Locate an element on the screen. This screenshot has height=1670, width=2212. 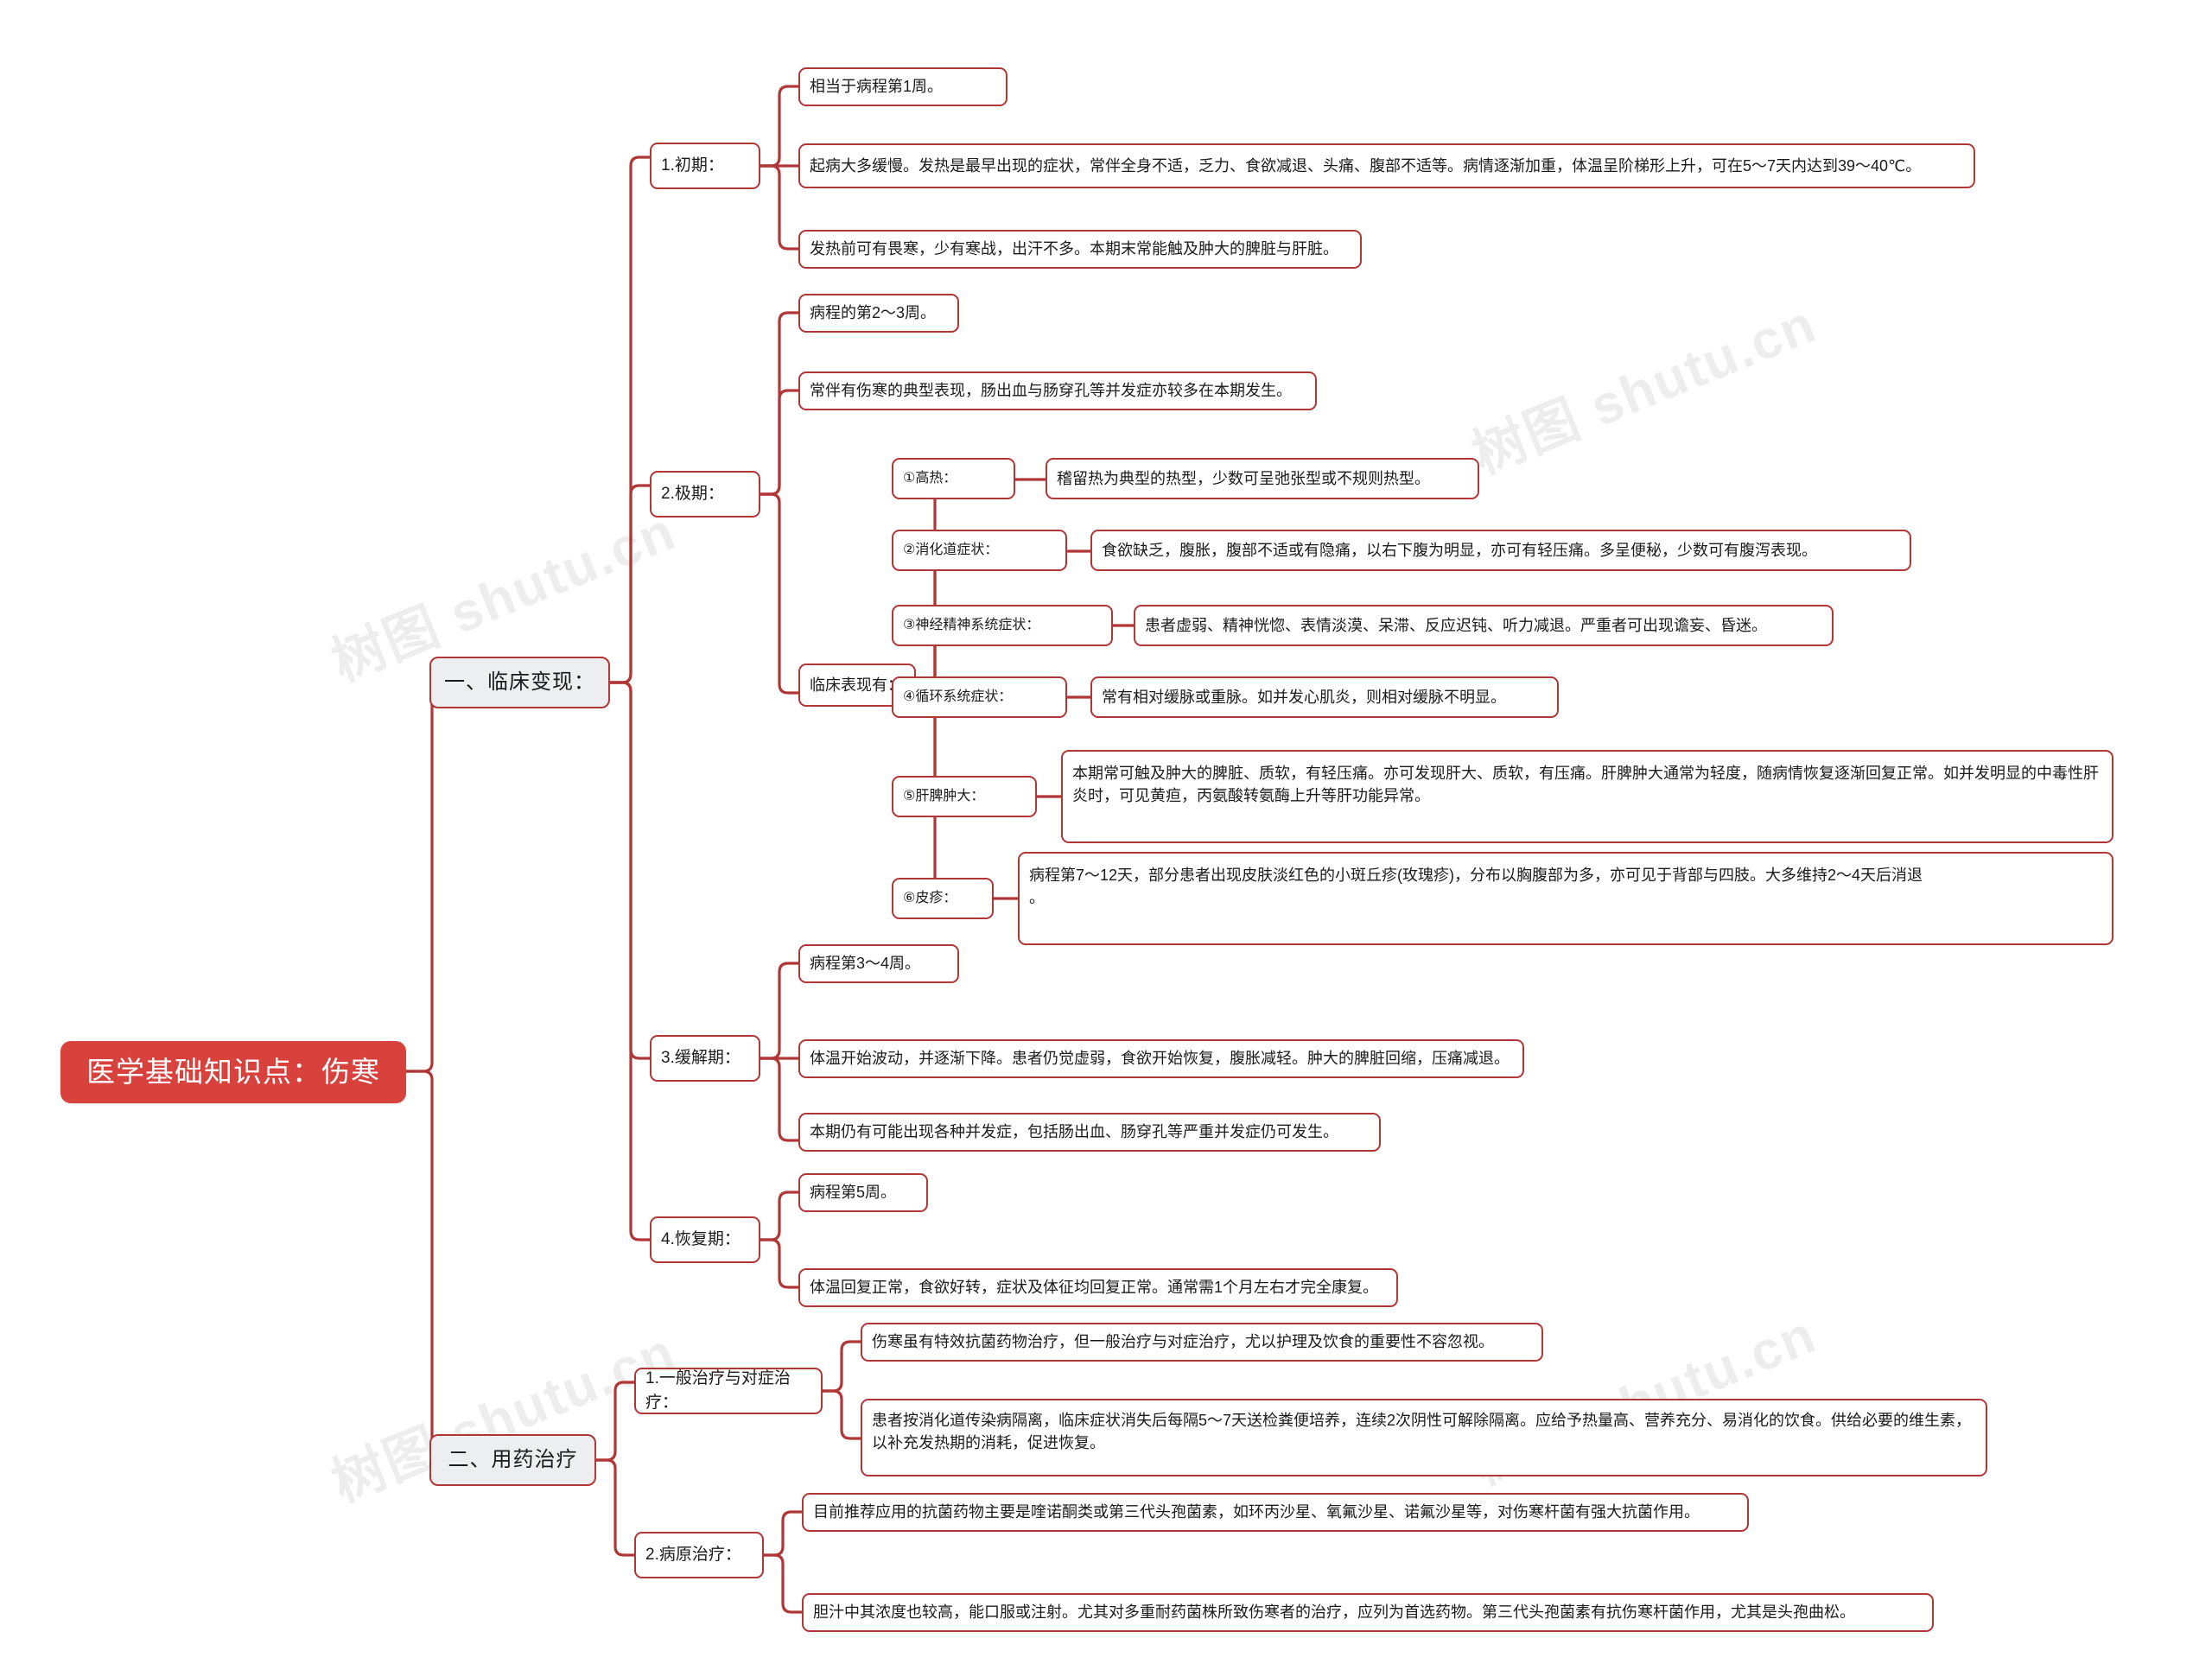
node-stage-peak: 2.极期： is located at coordinates (705, 494).